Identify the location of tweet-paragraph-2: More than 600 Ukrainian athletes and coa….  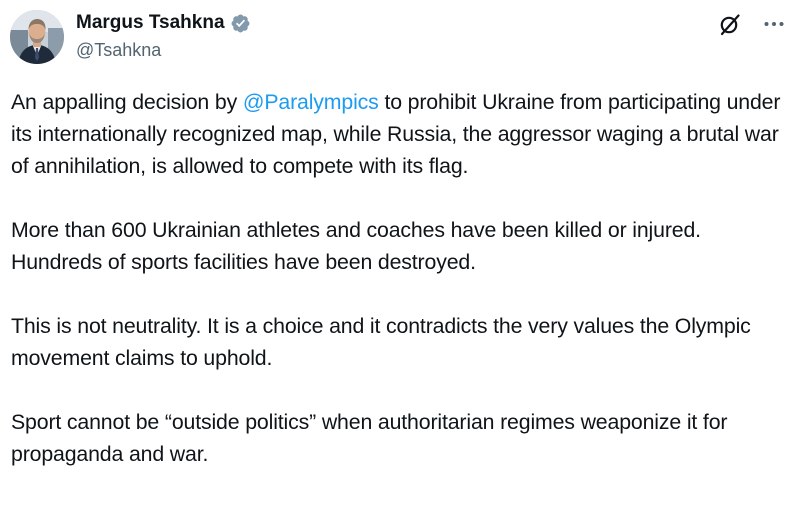
(356, 246).